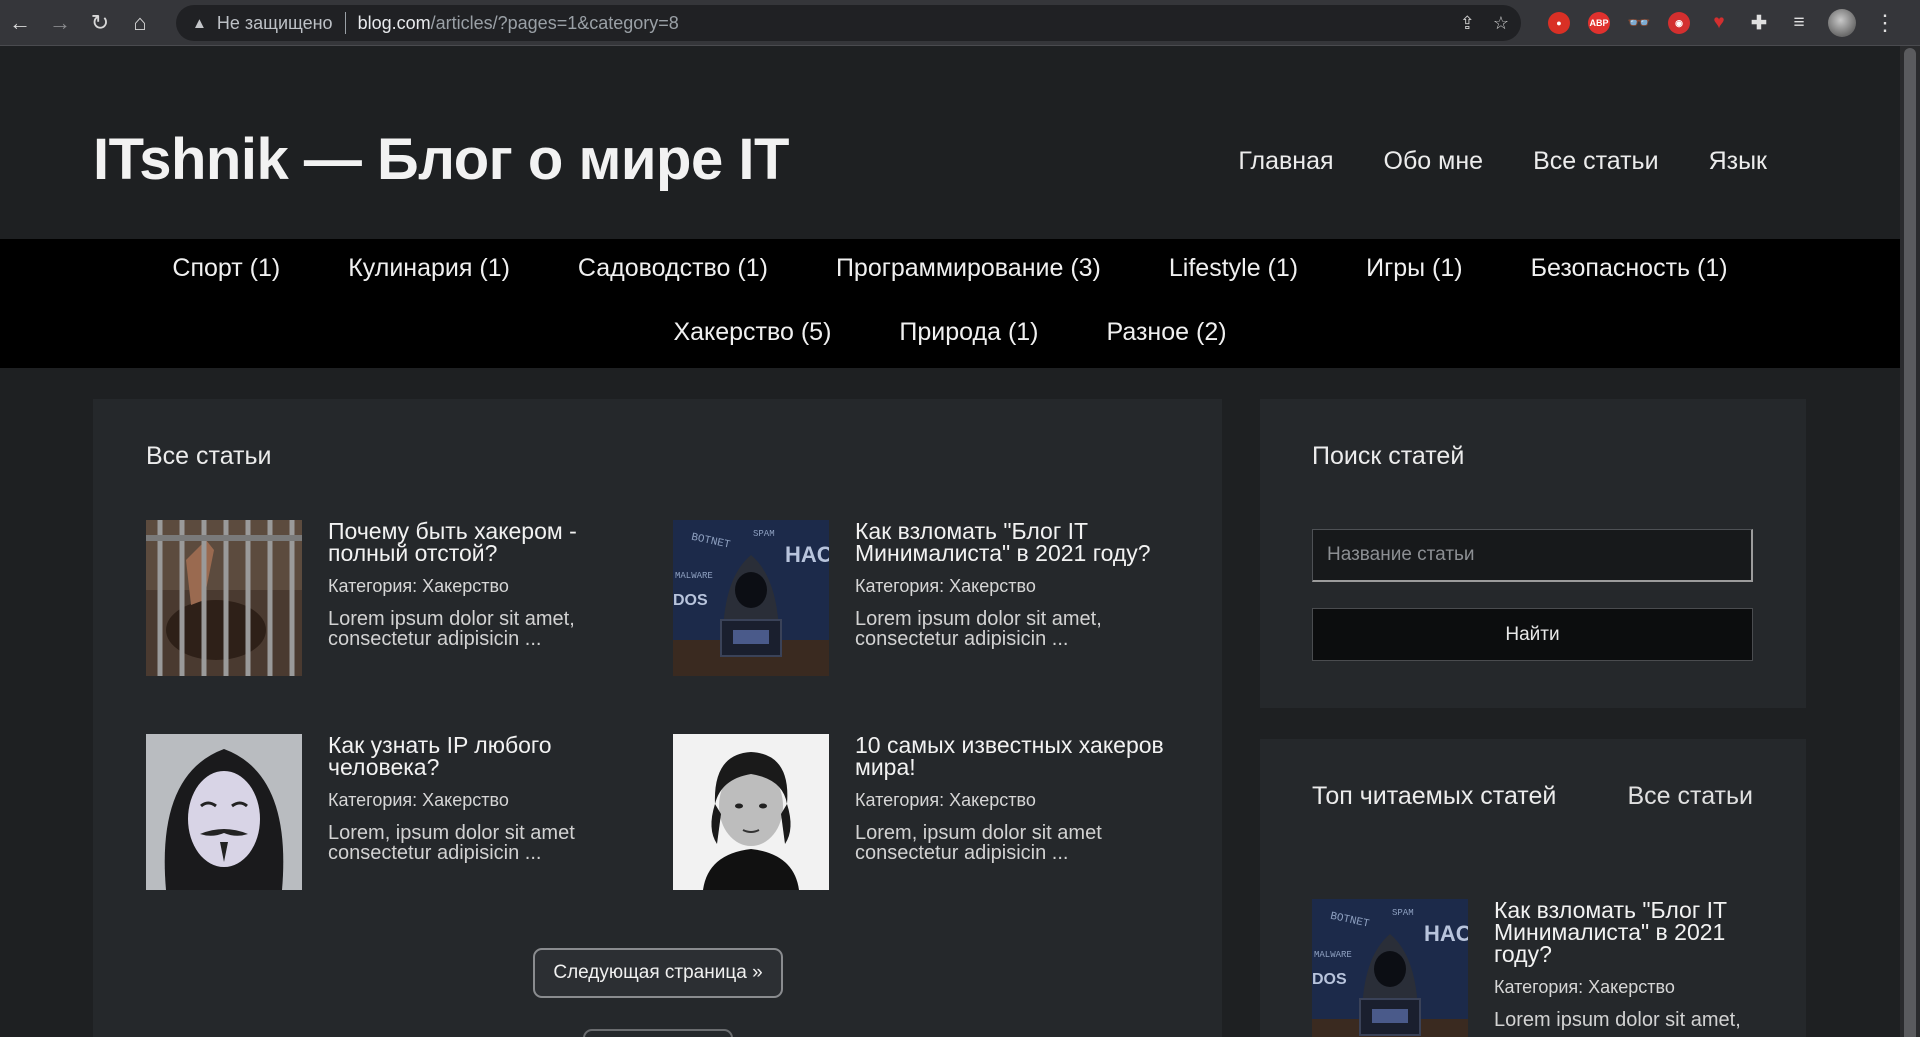 The image size is (1920, 1037). What do you see at coordinates (226, 268) in the screenshot?
I see `category-link: Спорт (1)` at bounding box center [226, 268].